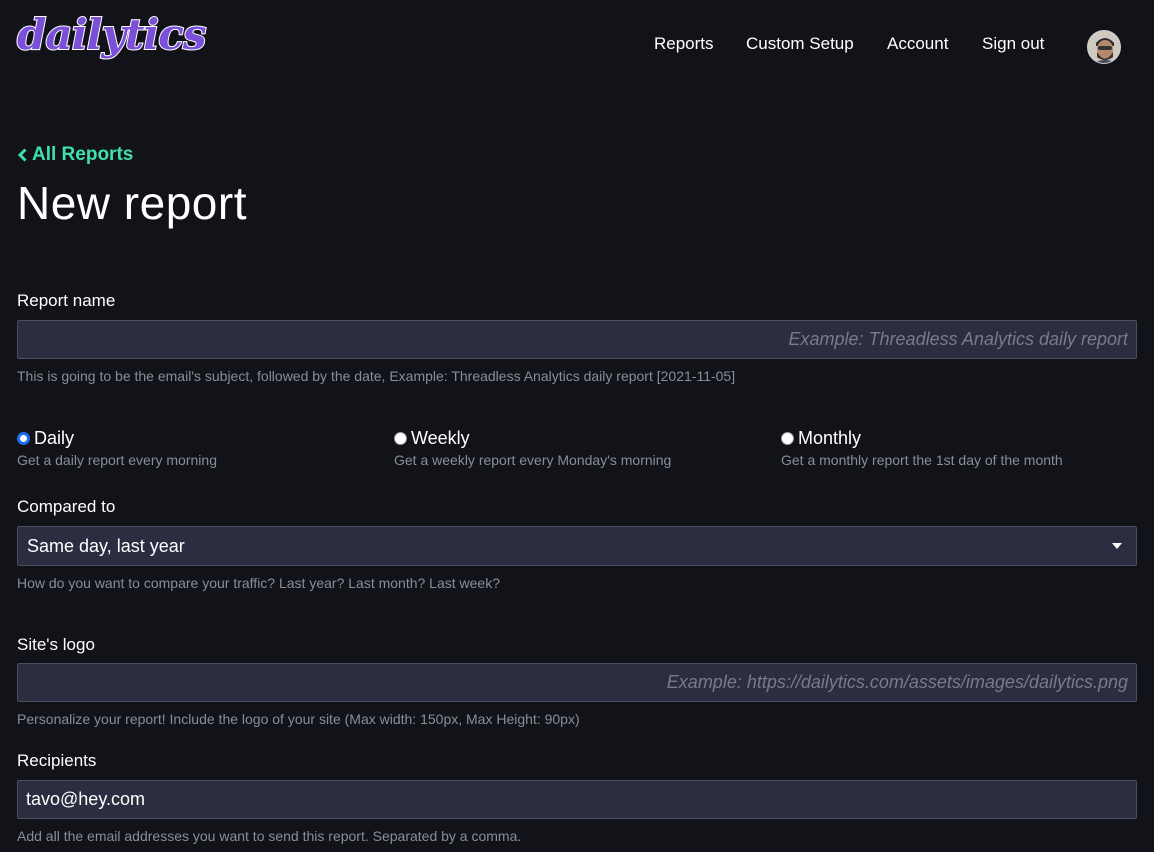  I want to click on page-title: New report, so click(132, 203).